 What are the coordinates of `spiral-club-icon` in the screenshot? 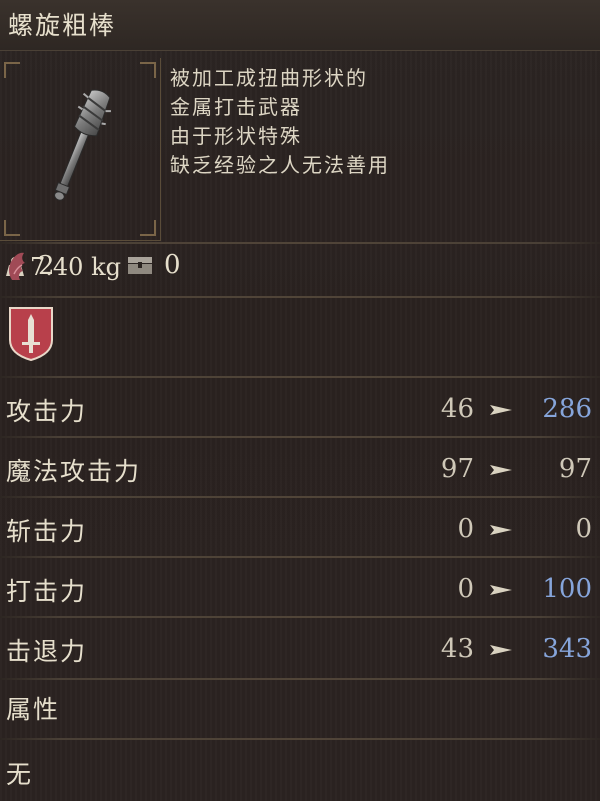 It's located at (82, 145).